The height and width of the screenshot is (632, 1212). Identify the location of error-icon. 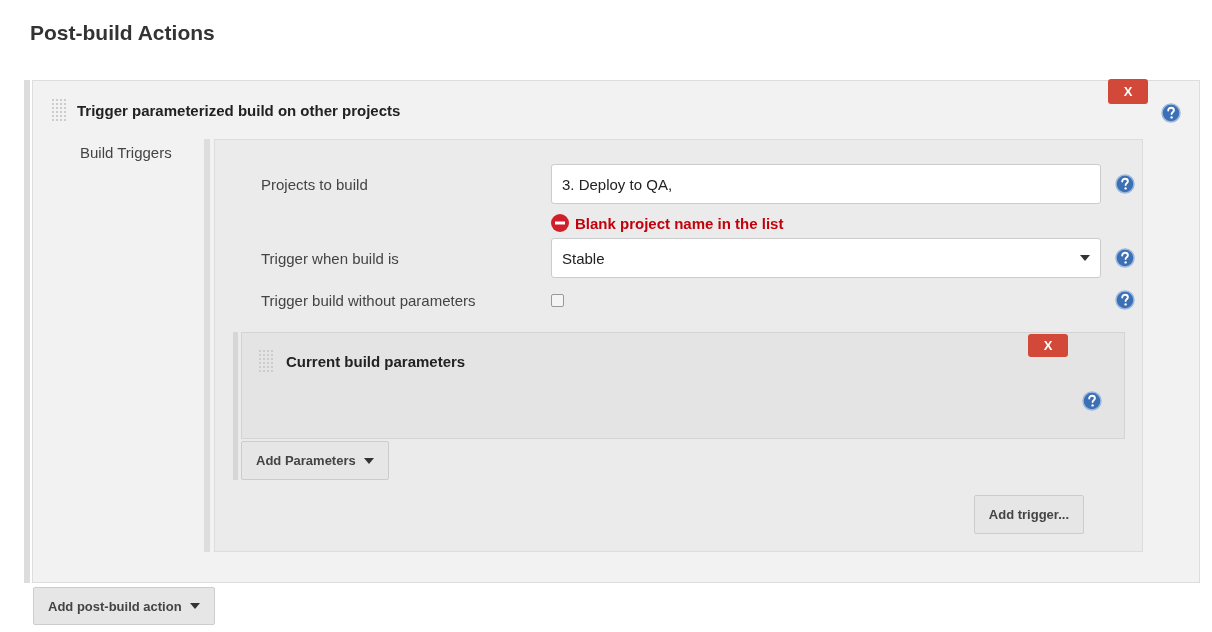
(560, 223).